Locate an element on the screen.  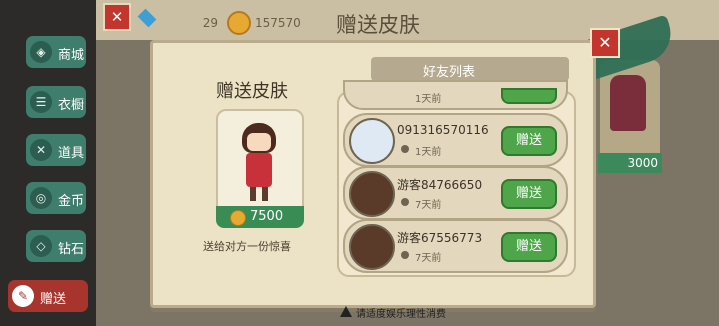
friend-row: 091316570116 1天前 赠送 is located at coordinates (455, 140).